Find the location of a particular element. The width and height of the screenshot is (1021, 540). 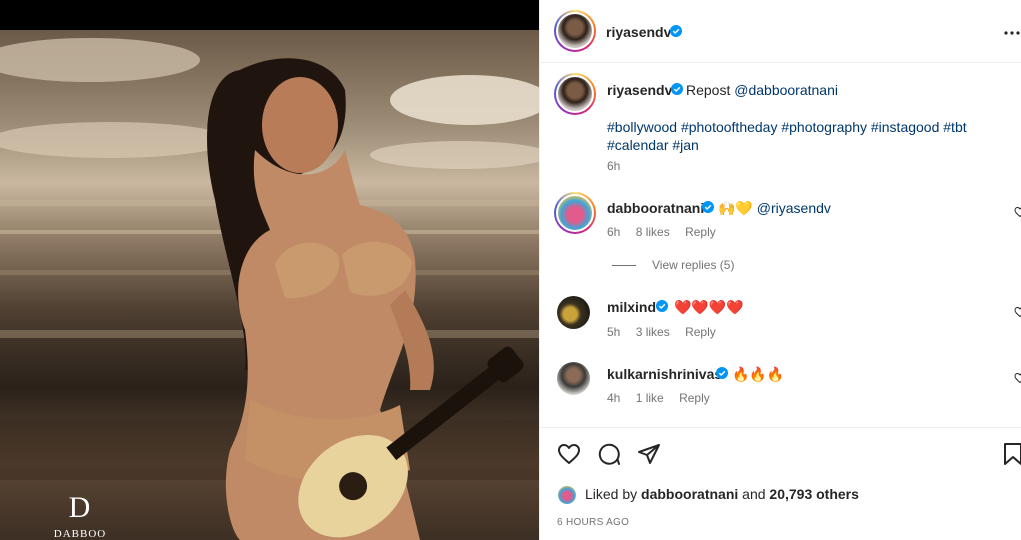

comment-time: 4h is located at coordinates (613, 398).